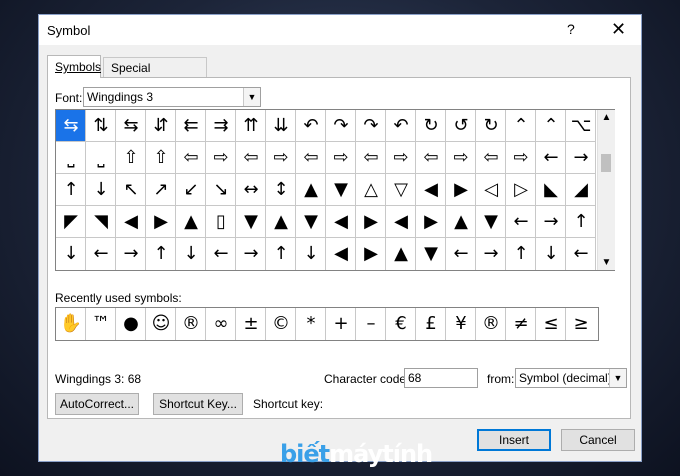  I want to click on symbol-cell: ⇈, so click(251, 126).